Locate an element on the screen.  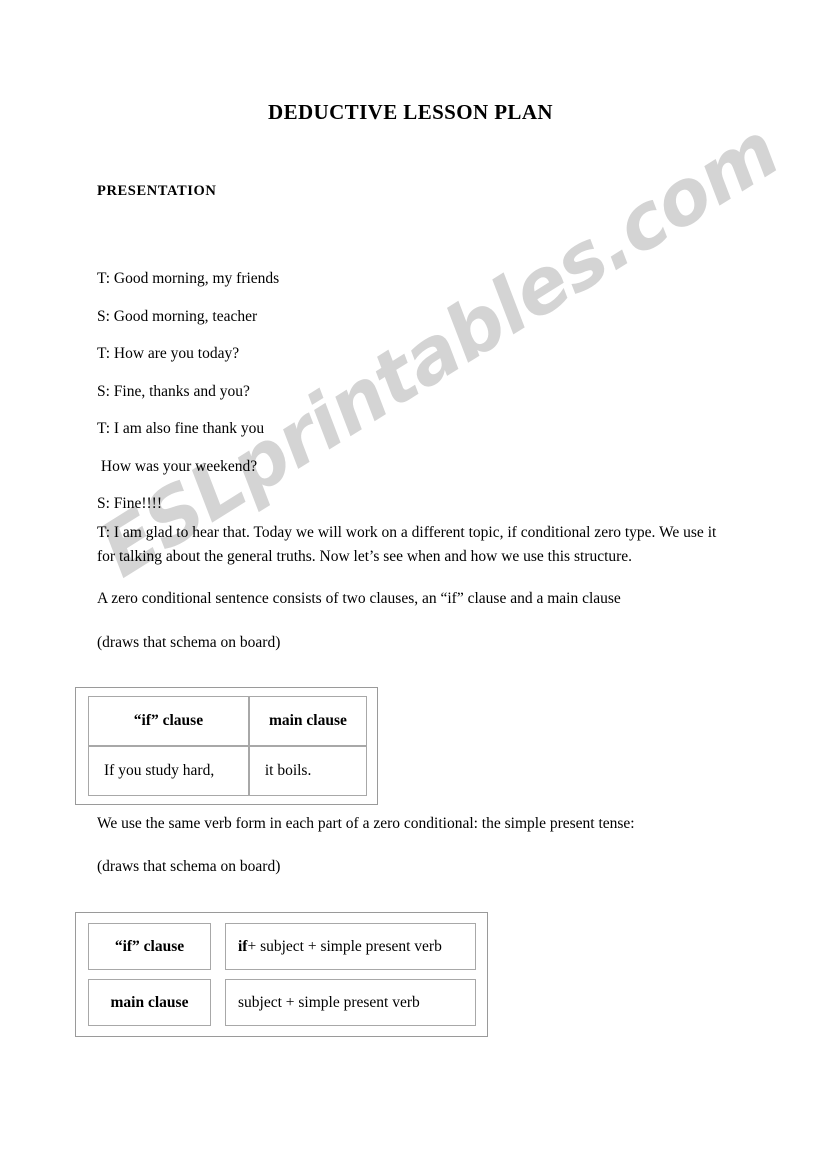
dialogue-line: S: Good morning, teacher is located at coordinates (177, 316).